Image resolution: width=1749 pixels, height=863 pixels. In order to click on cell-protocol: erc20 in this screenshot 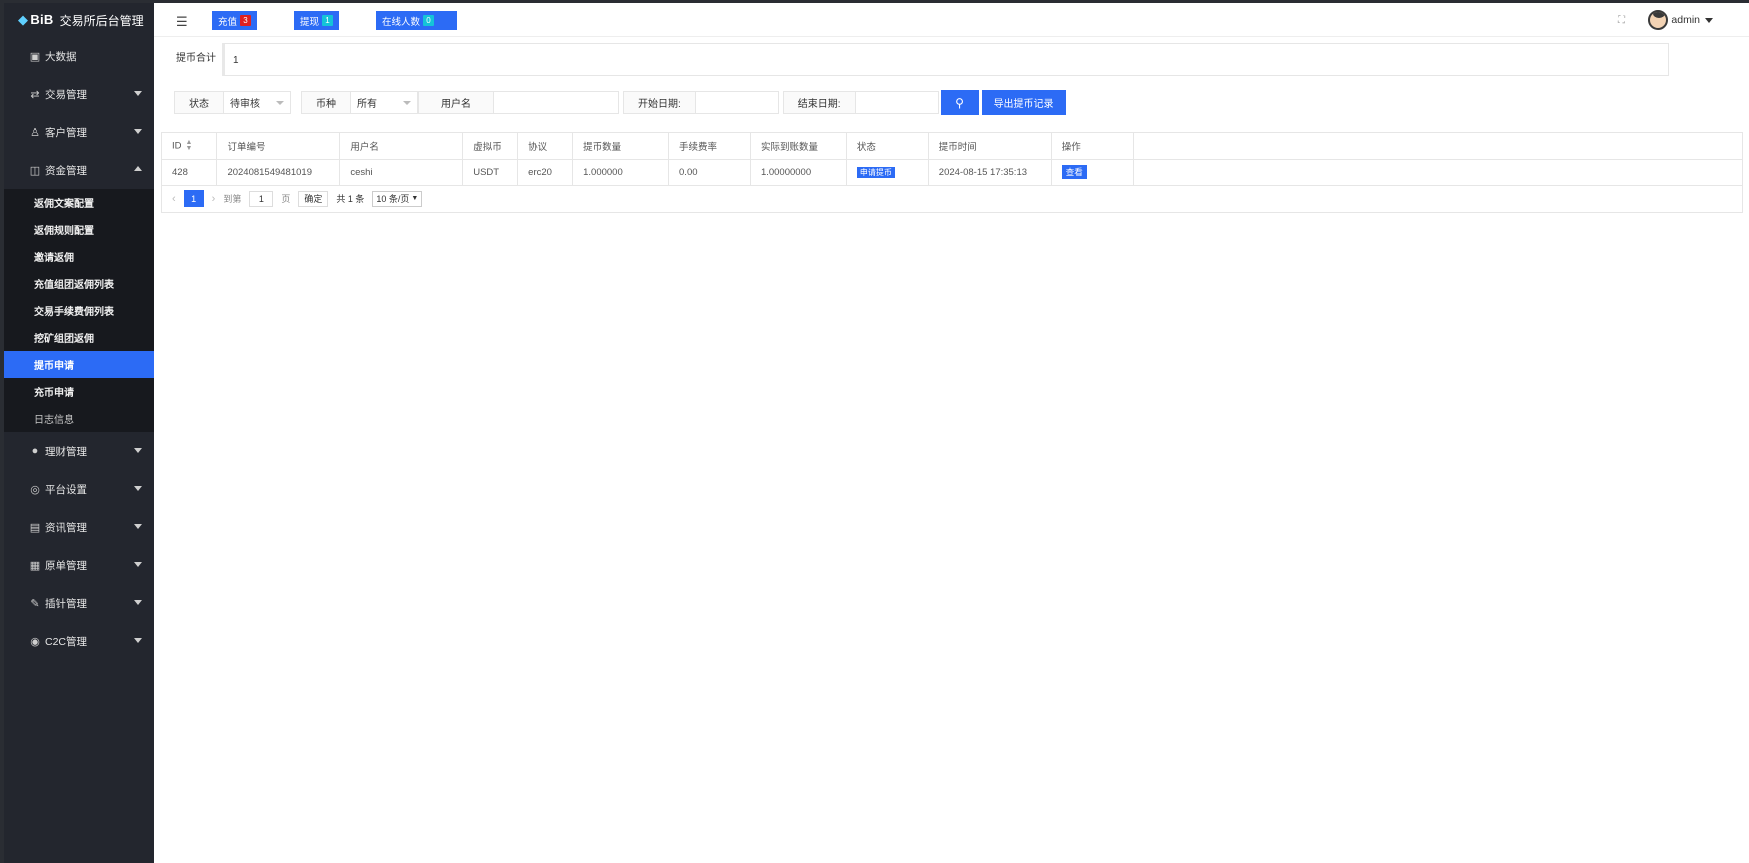, I will do `click(545, 172)`.